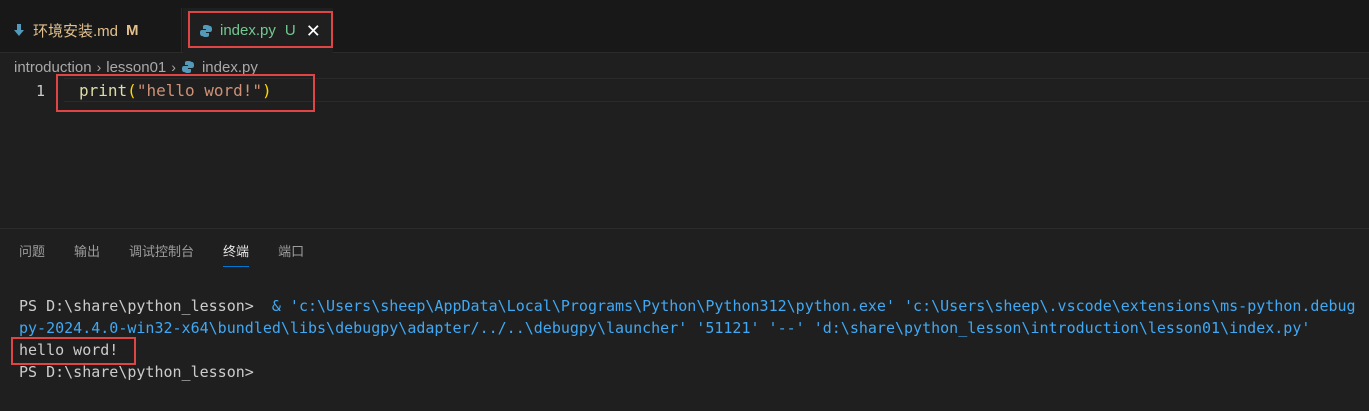 The image size is (1369, 411). Describe the element at coordinates (19, 30) in the screenshot. I see `markdown-download-icon` at that location.